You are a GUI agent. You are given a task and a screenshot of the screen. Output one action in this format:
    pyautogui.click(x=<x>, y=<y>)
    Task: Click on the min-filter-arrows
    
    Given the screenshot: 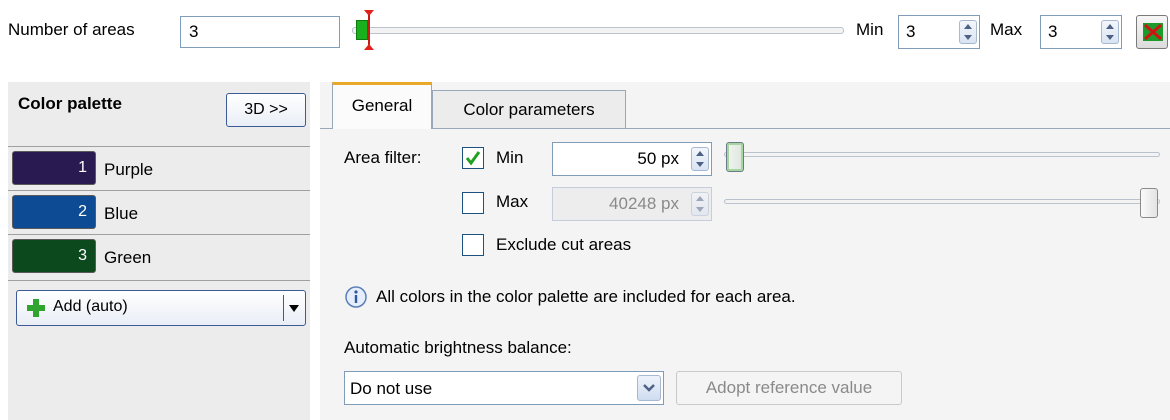 What is the action you would take?
    pyautogui.click(x=700, y=159)
    